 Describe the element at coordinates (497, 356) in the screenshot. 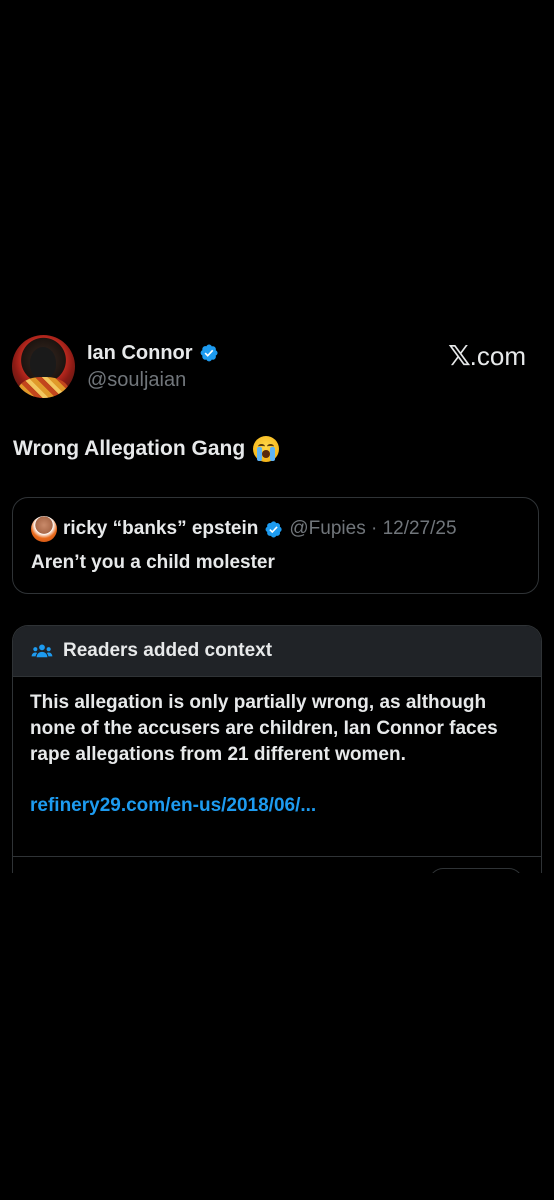

I see `brand-label: .com` at that location.